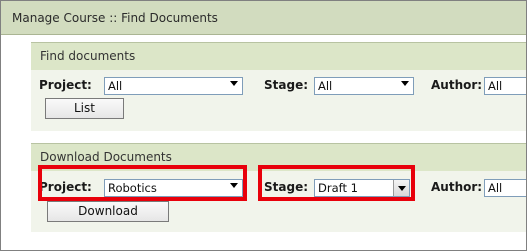  I want to click on download-project-select: Robotics, so click(173, 188).